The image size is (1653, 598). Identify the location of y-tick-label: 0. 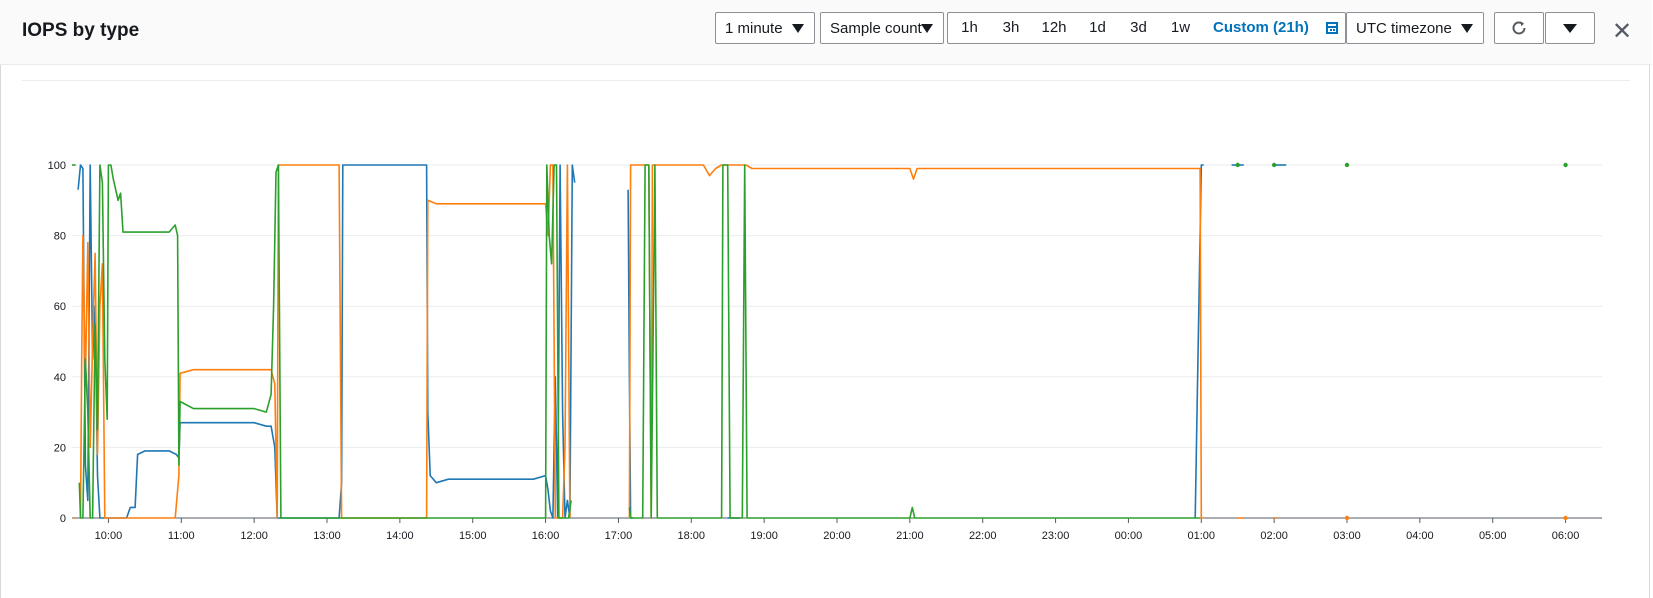
(63, 519).